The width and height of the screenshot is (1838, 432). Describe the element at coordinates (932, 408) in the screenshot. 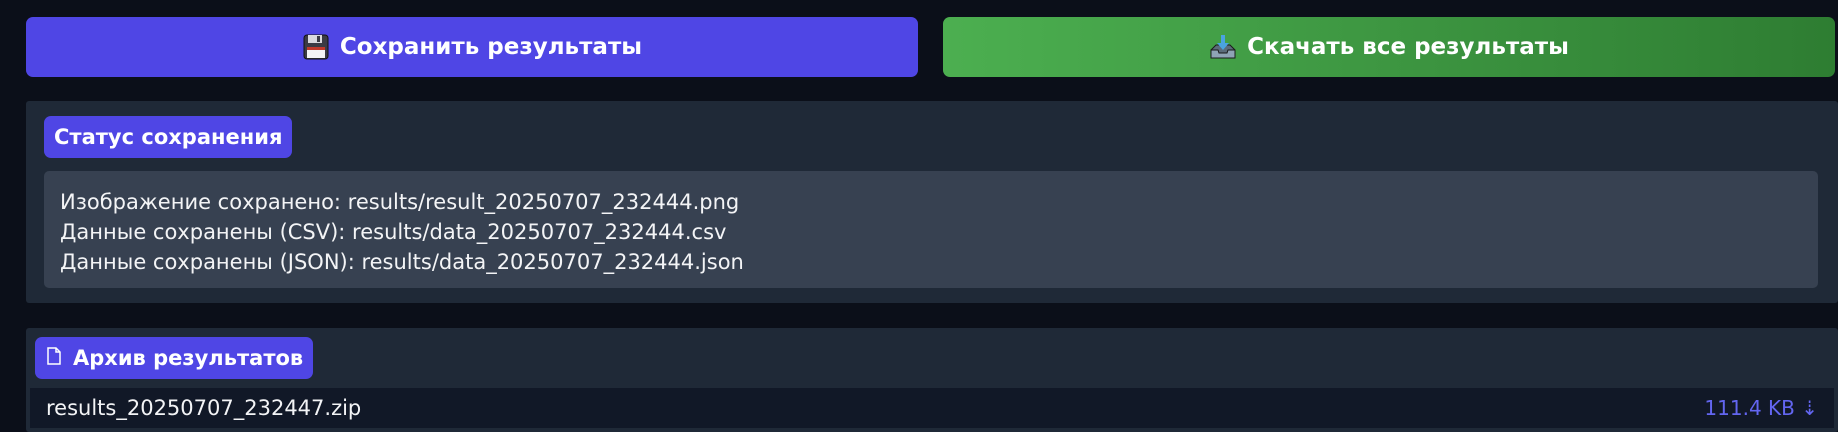

I see `archive-file-row: results_20250707_232447.zip 111.4 KB ⇣` at that location.